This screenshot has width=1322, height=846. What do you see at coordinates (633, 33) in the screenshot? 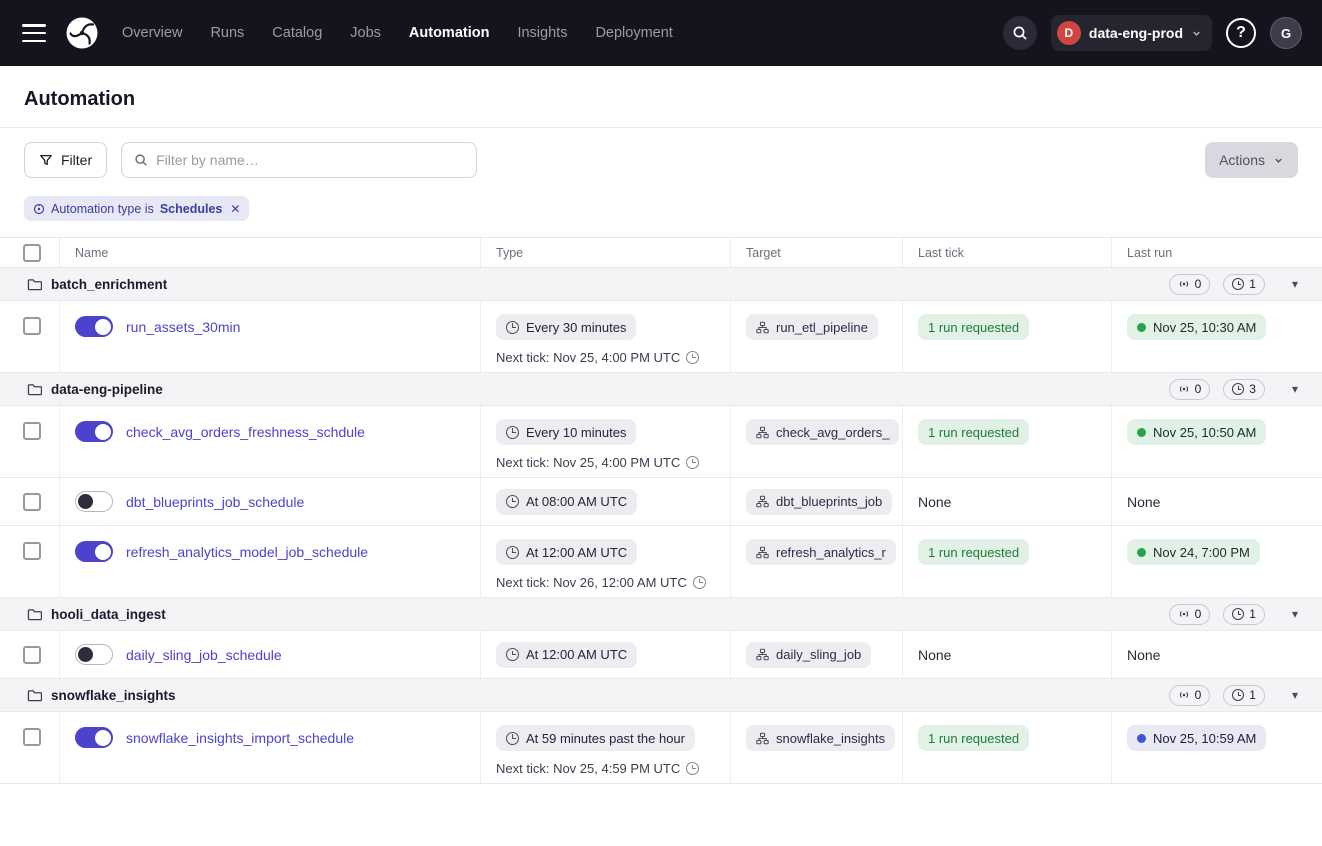
I see `nav-item-deployment: Deployment` at bounding box center [633, 33].